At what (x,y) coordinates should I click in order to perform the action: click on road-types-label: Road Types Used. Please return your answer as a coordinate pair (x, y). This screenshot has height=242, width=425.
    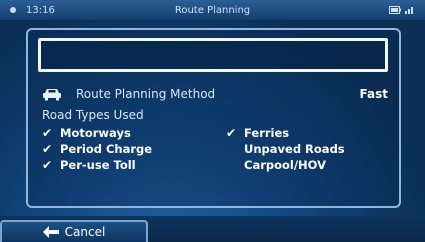
    Looking at the image, I should click on (93, 115).